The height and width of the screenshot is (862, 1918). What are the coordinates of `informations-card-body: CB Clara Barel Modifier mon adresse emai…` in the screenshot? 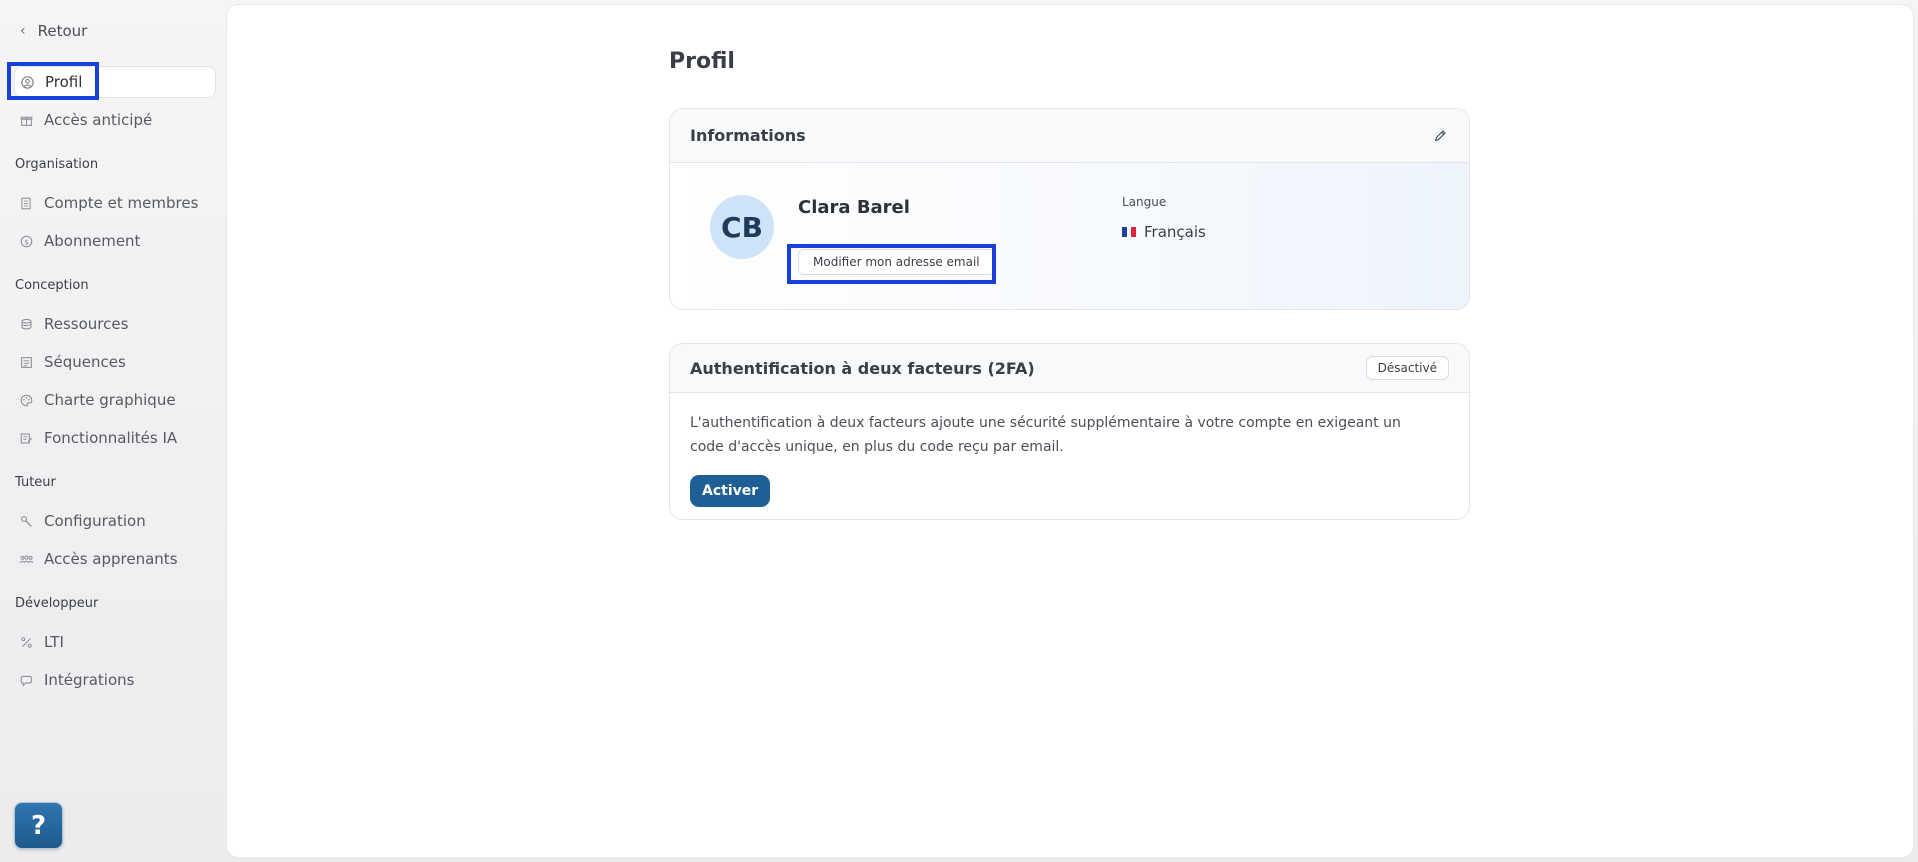 It's located at (1069, 236).